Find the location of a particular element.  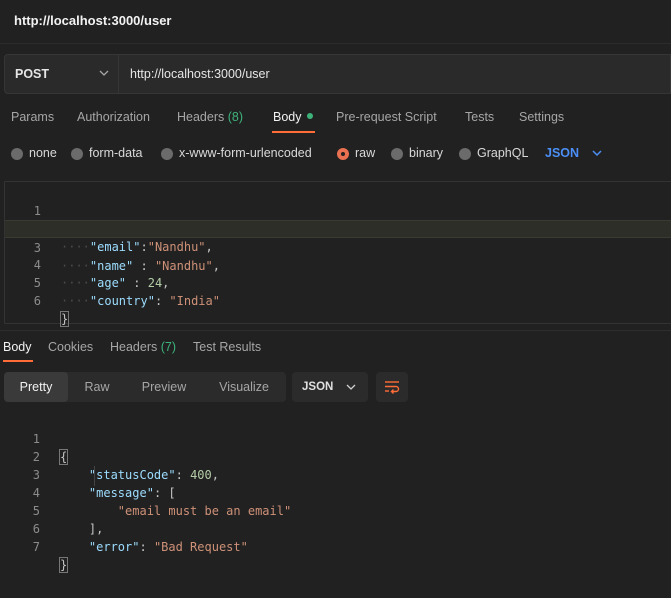

code-line: 4 "email must be an email" is located at coordinates (337, 492).